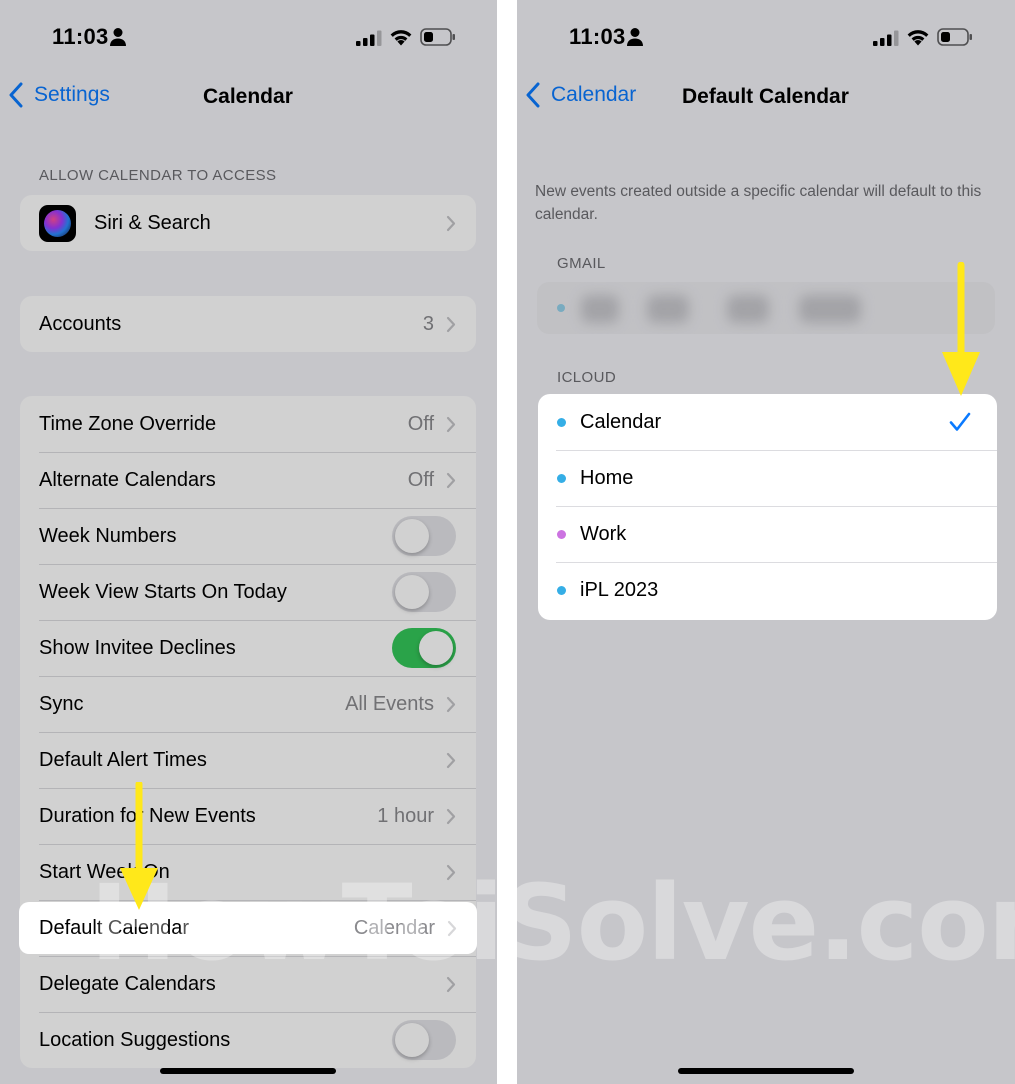 The height and width of the screenshot is (1084, 1015). What do you see at coordinates (587, 377) in the screenshot?
I see `section-header-icloud: ICLOUD` at bounding box center [587, 377].